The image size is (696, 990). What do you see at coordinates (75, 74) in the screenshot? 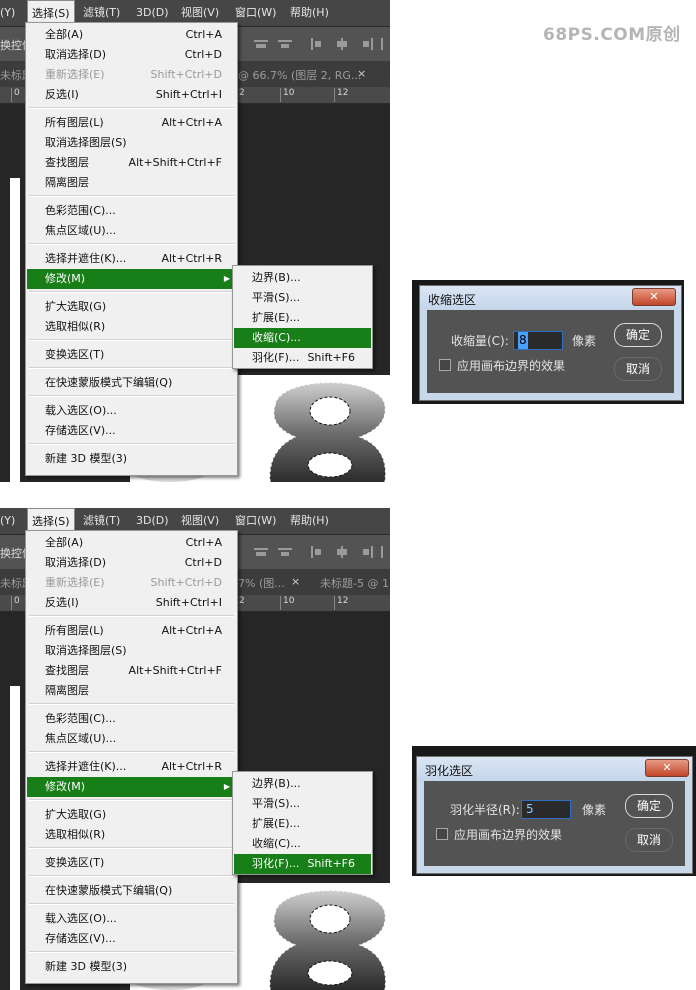
I see `menu-item-label: 重新选择(E)` at bounding box center [75, 74].